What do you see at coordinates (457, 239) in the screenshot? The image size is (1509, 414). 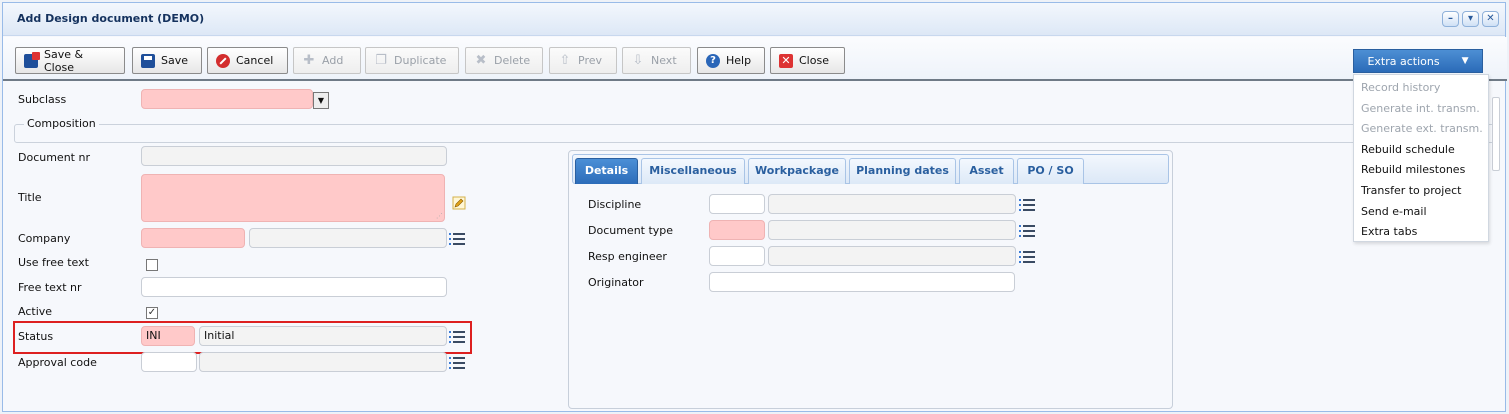 I see `company-lookup-icon` at bounding box center [457, 239].